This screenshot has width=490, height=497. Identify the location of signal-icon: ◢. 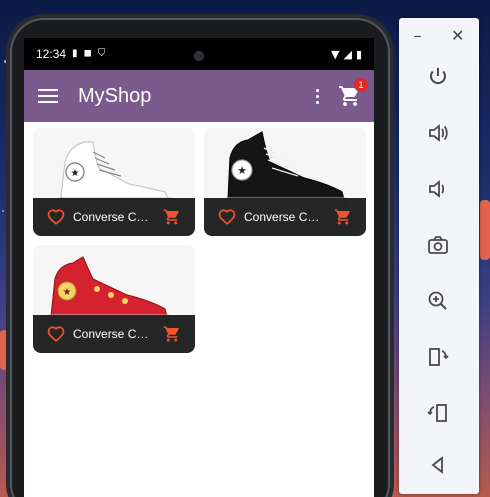
(347, 54).